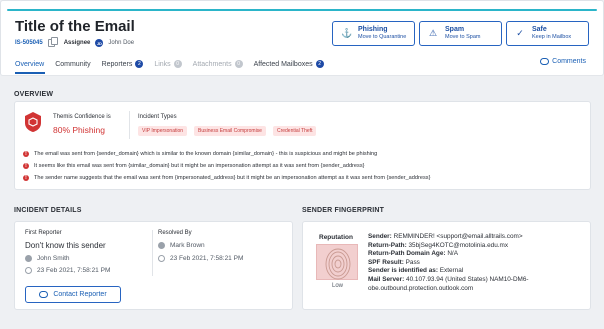 This screenshot has width=604, height=329. What do you see at coordinates (177, 64) in the screenshot?
I see `tab-links-badge: 0` at bounding box center [177, 64].